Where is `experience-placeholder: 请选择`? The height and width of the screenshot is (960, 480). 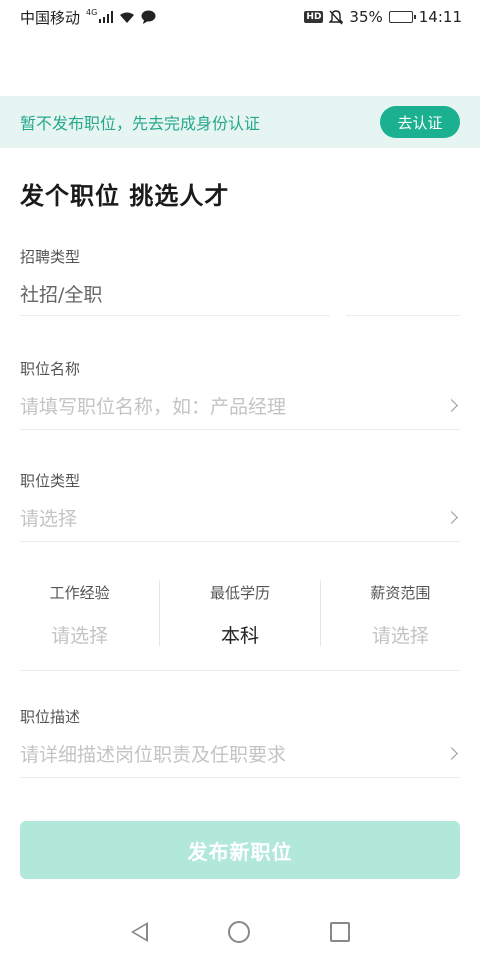 experience-placeholder: 请选择 is located at coordinates (80, 636).